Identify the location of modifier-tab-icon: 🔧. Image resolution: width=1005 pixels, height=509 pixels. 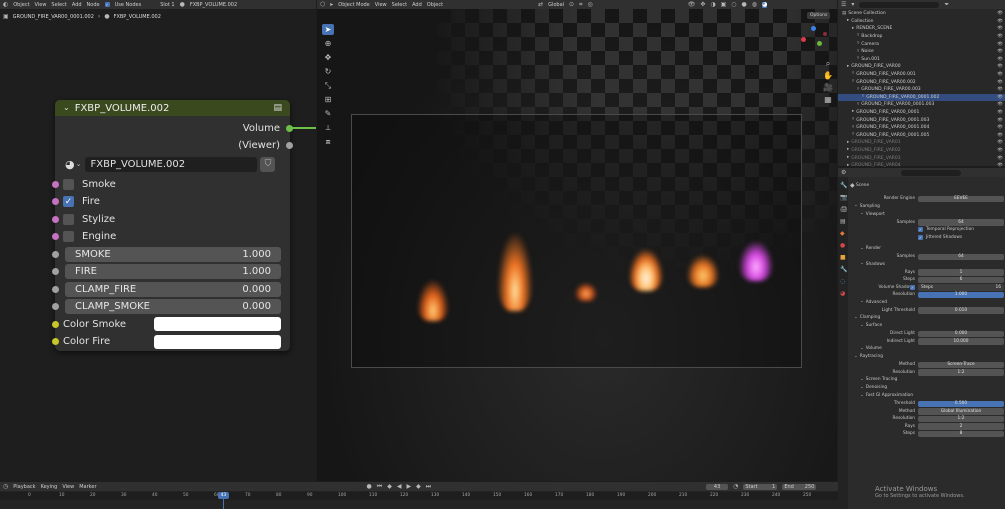
(843, 270).